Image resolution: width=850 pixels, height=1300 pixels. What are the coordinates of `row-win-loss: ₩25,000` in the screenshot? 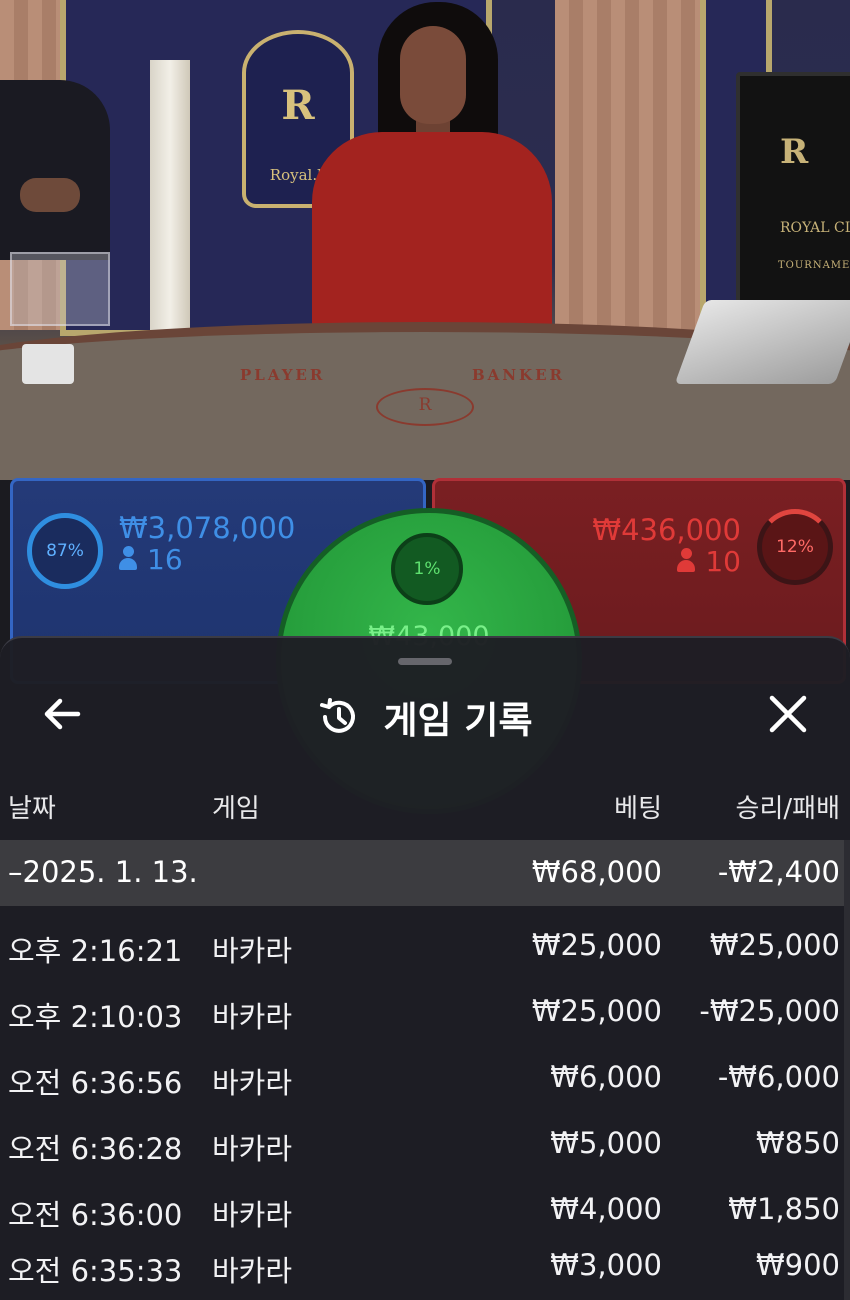 It's located at (774, 945).